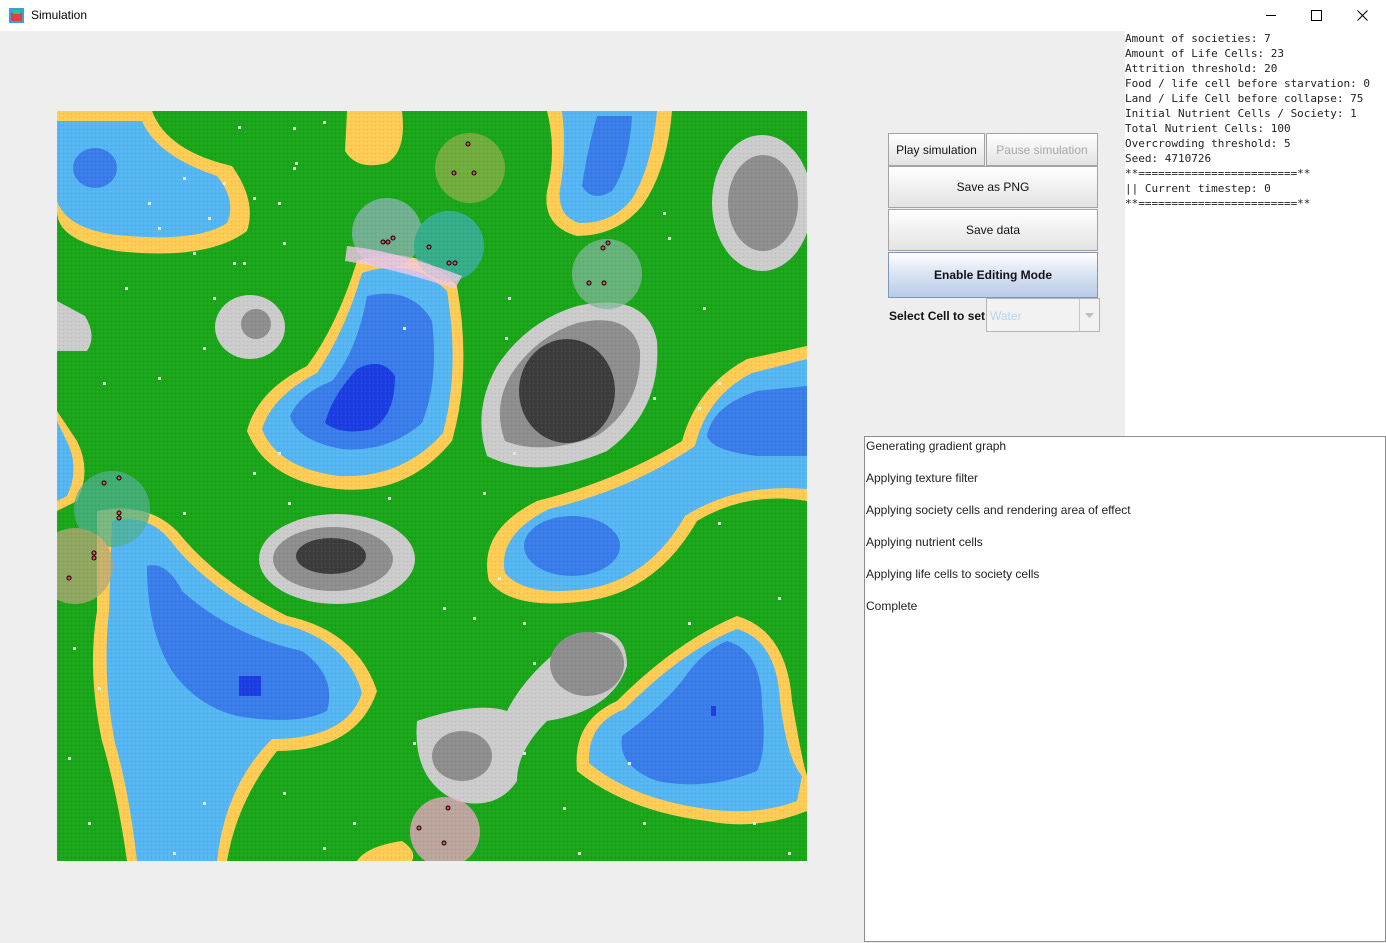 The width and height of the screenshot is (1386, 943). I want to click on current-timestep: || Current timestep: 0, so click(1198, 188).